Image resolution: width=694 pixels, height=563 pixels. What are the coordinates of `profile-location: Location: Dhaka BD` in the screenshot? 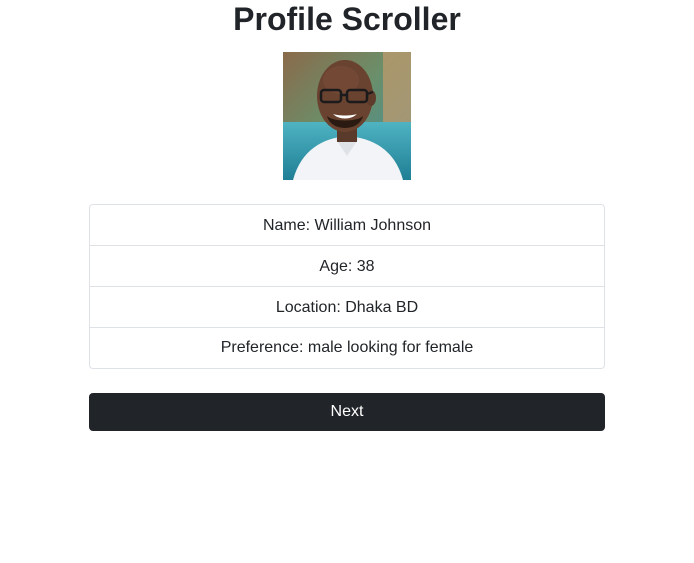 It's located at (347, 307).